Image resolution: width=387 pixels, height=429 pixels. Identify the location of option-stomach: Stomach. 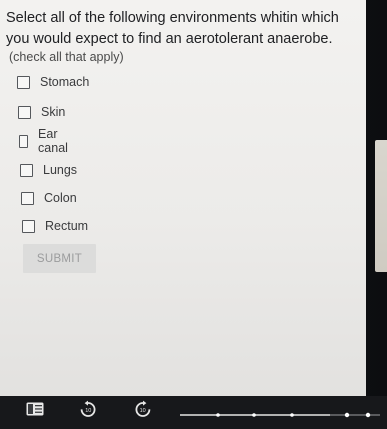
(53, 82).